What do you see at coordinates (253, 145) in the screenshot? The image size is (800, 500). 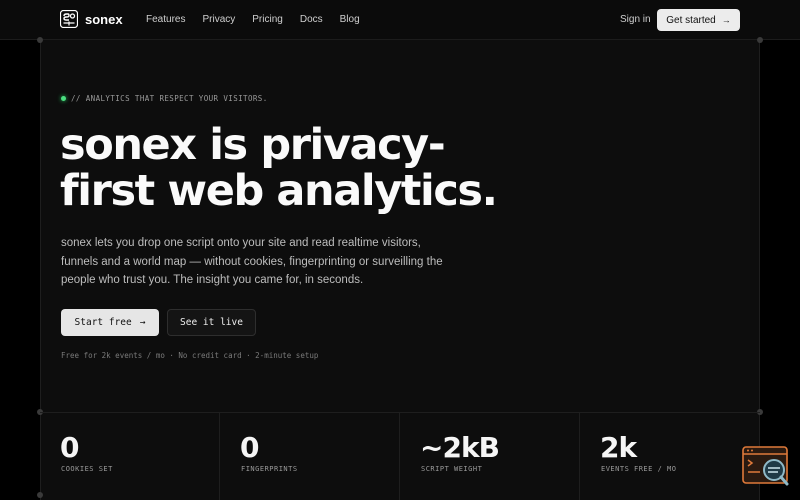 I see `headline-line-1: sonex is privacy-` at bounding box center [253, 145].